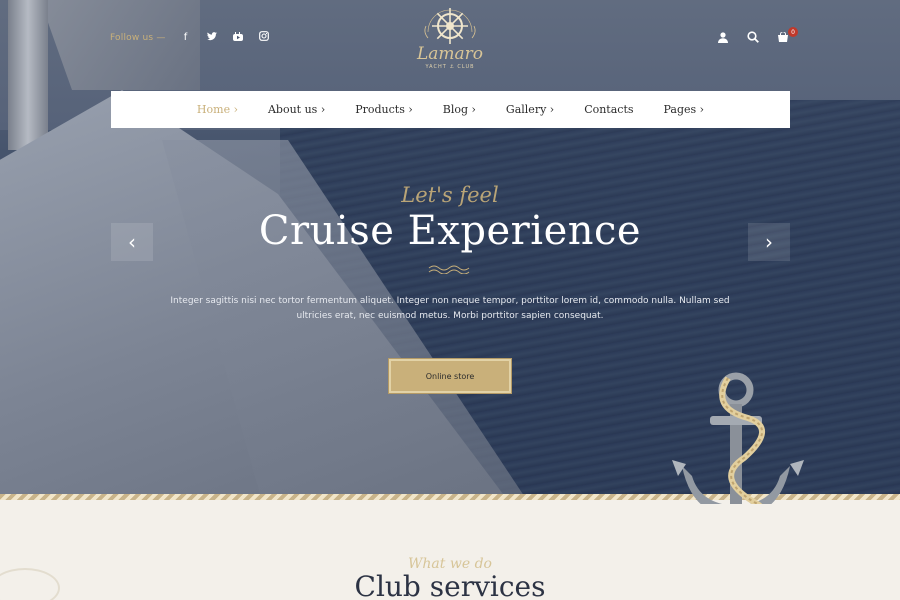 This screenshot has height=600, width=900. What do you see at coordinates (138, 37) in the screenshot?
I see `follow-label: Follow us —` at bounding box center [138, 37].